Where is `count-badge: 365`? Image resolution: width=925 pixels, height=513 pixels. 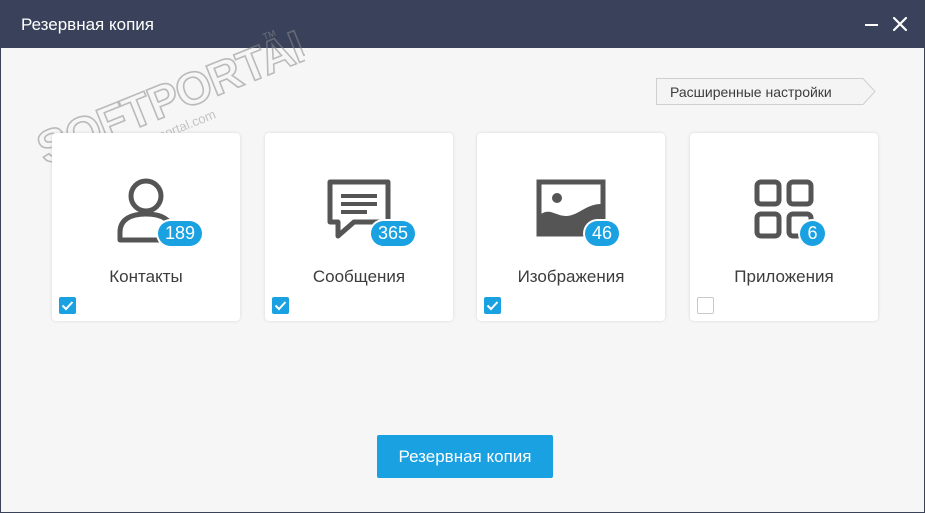
count-badge: 365 is located at coordinates (393, 233).